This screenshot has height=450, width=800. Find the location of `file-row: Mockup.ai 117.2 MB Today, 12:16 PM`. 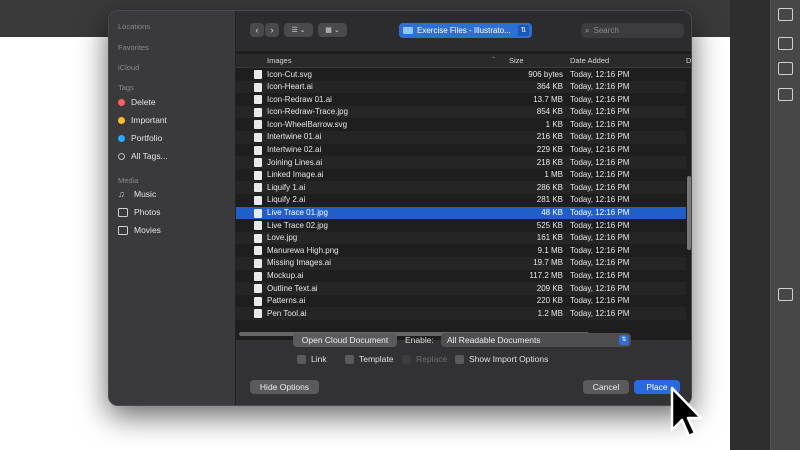

file-row: Mockup.ai 117.2 MB Today, 12:16 PM is located at coordinates (461, 276).